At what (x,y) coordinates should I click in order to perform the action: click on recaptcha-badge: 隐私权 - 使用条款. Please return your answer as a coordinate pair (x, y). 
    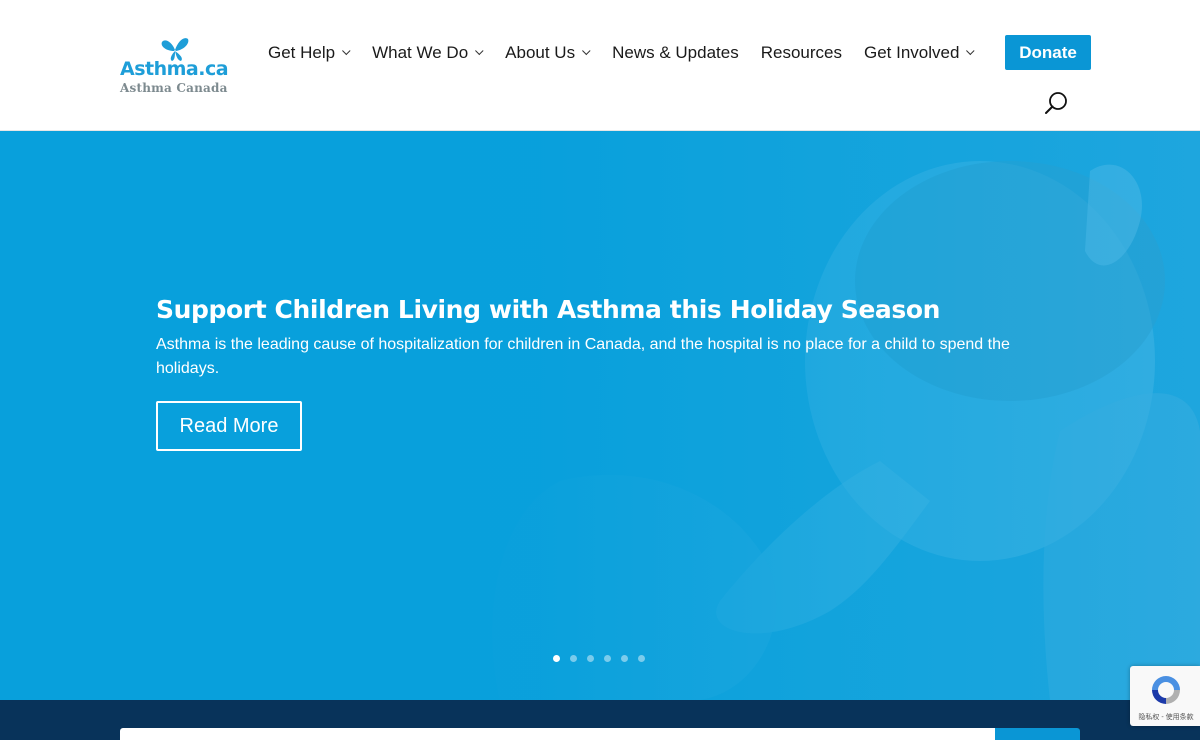
    Looking at the image, I should click on (1165, 696).